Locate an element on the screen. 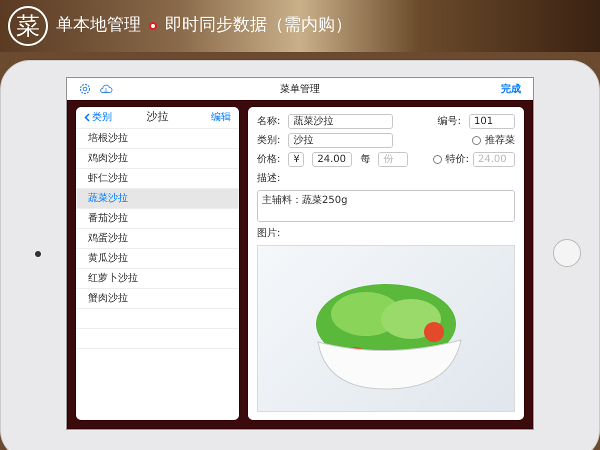  price-field: 24.00 is located at coordinates (332, 159).